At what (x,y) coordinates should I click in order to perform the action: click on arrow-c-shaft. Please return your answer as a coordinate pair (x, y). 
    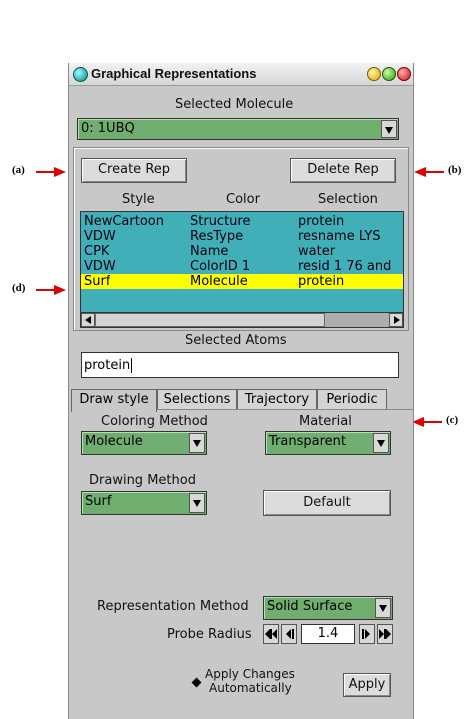
    Looking at the image, I should click on (432, 422).